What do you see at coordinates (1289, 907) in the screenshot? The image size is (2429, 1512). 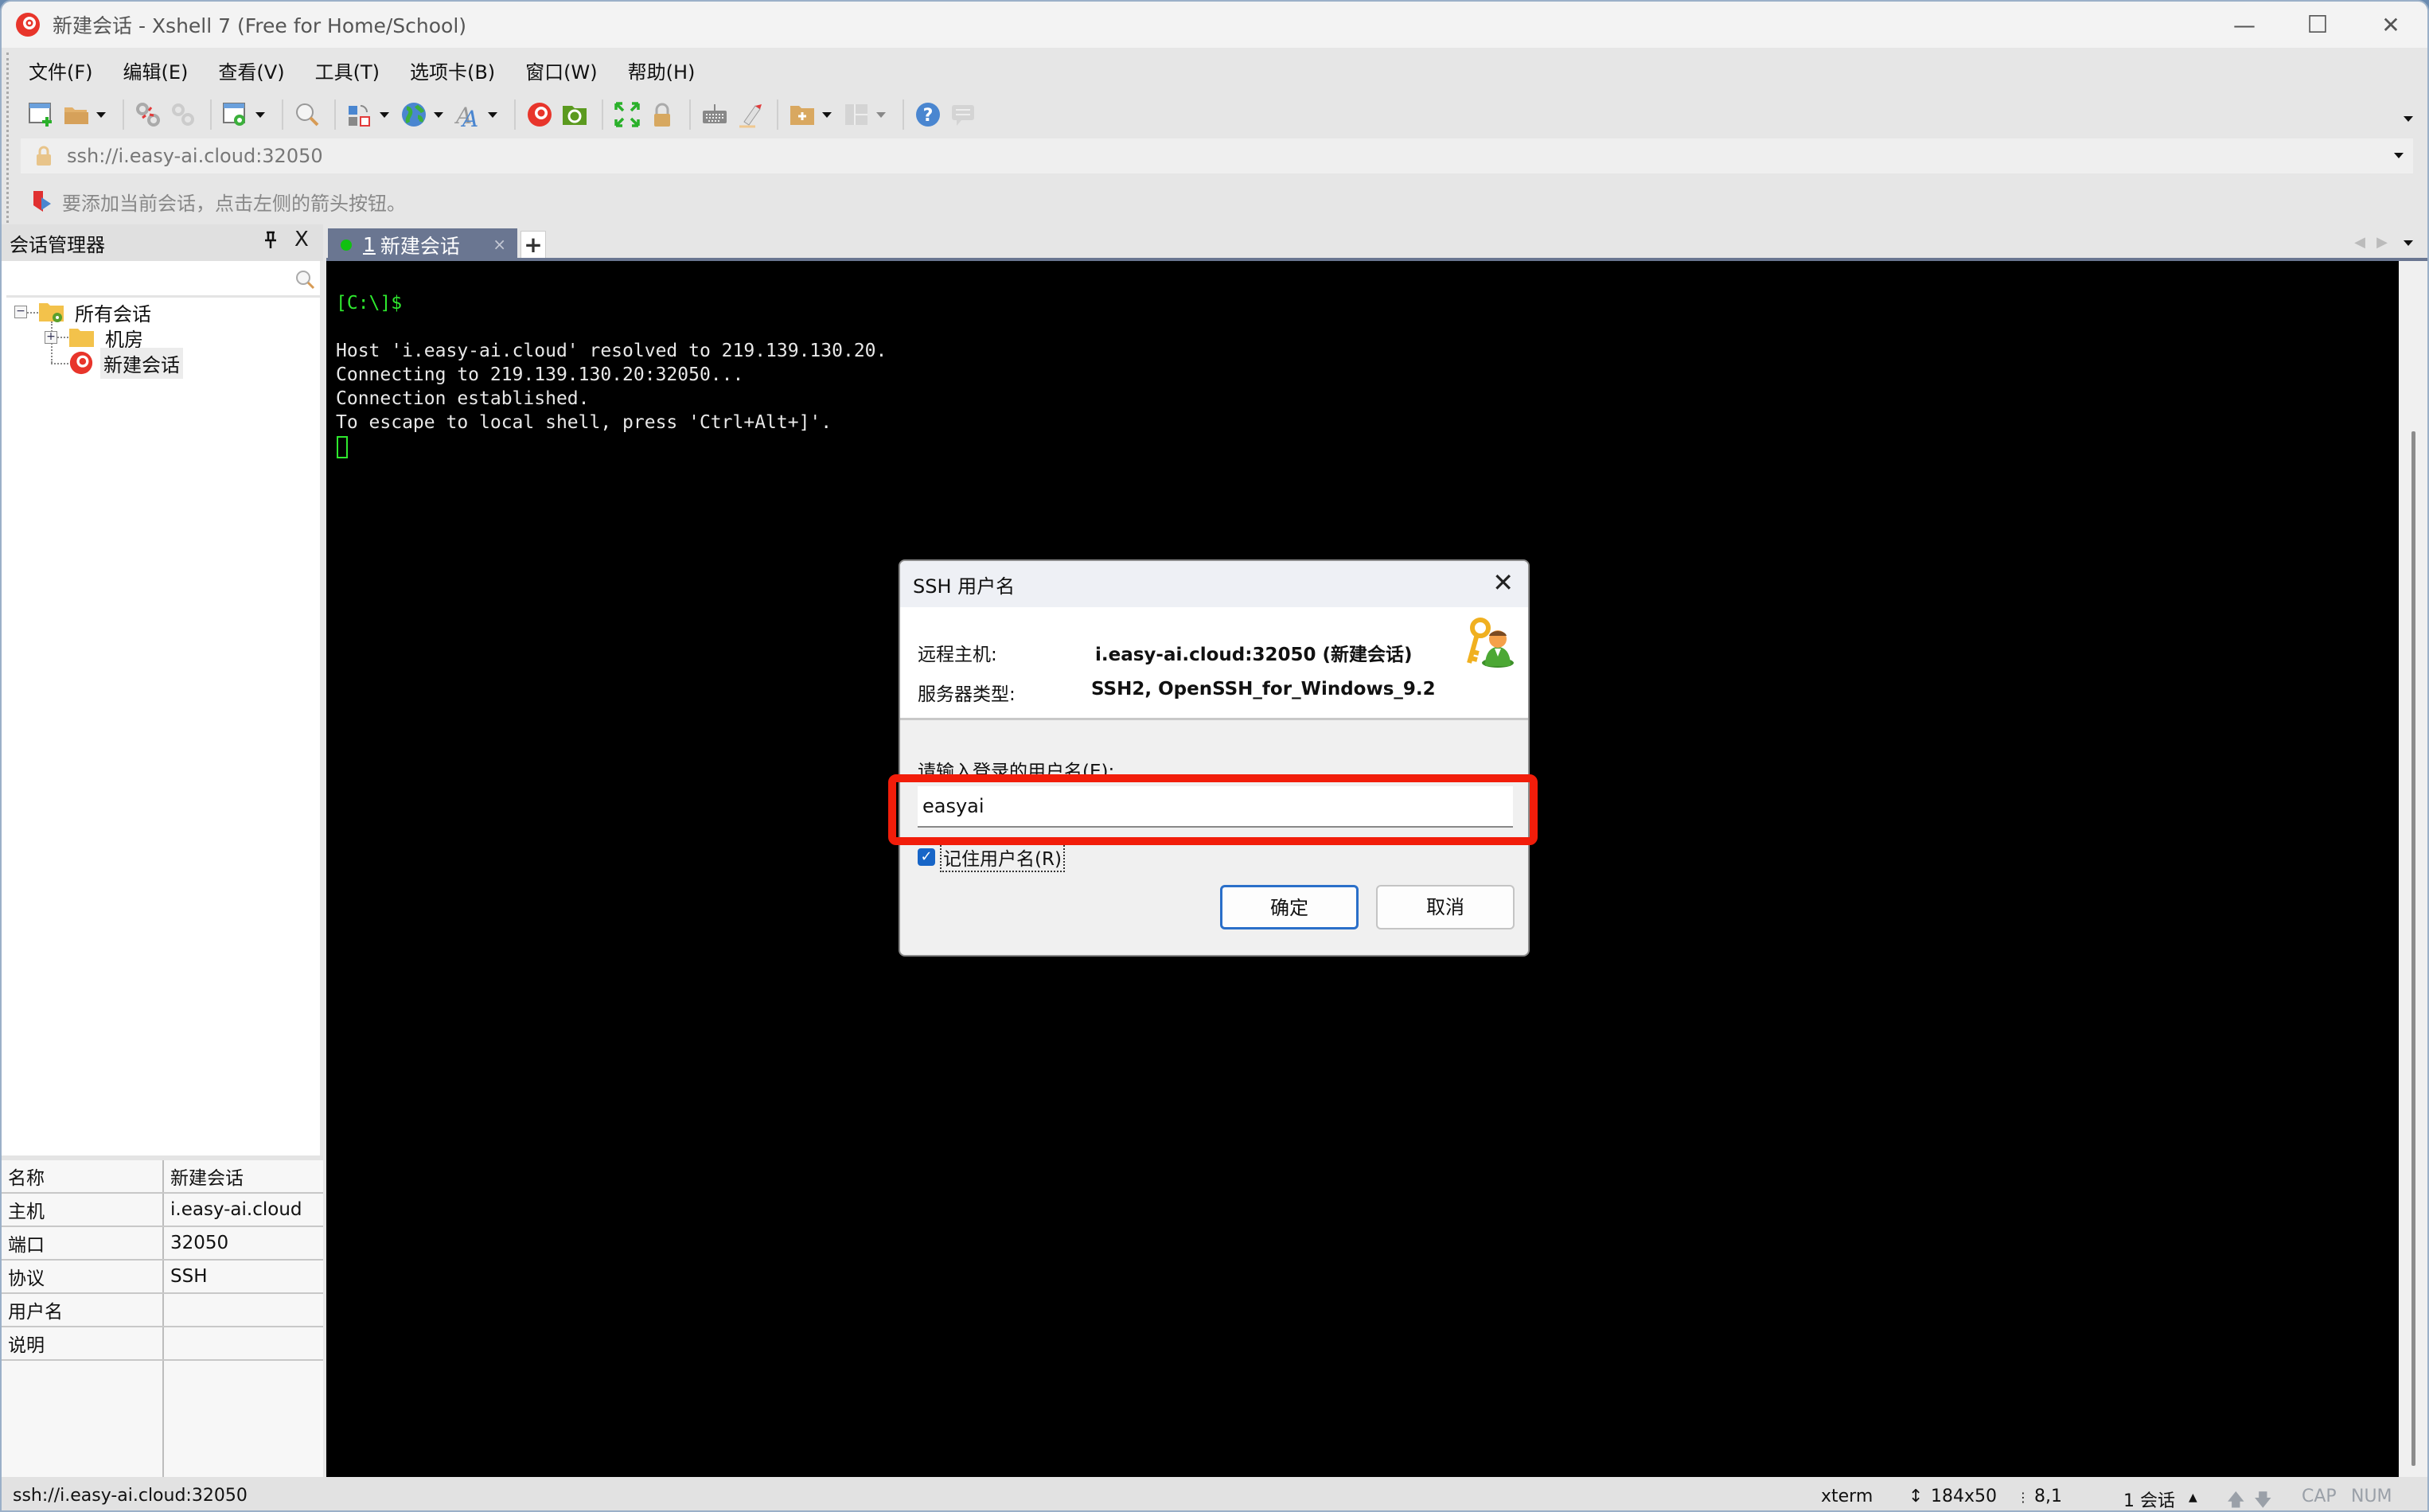 I see `ok-button: 确定` at bounding box center [1289, 907].